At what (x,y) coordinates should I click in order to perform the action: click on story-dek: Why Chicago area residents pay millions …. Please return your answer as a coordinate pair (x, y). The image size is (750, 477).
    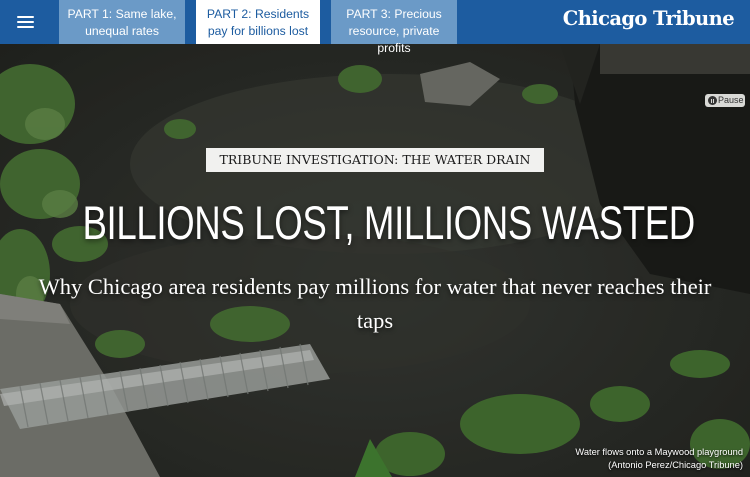
    Looking at the image, I should click on (375, 303).